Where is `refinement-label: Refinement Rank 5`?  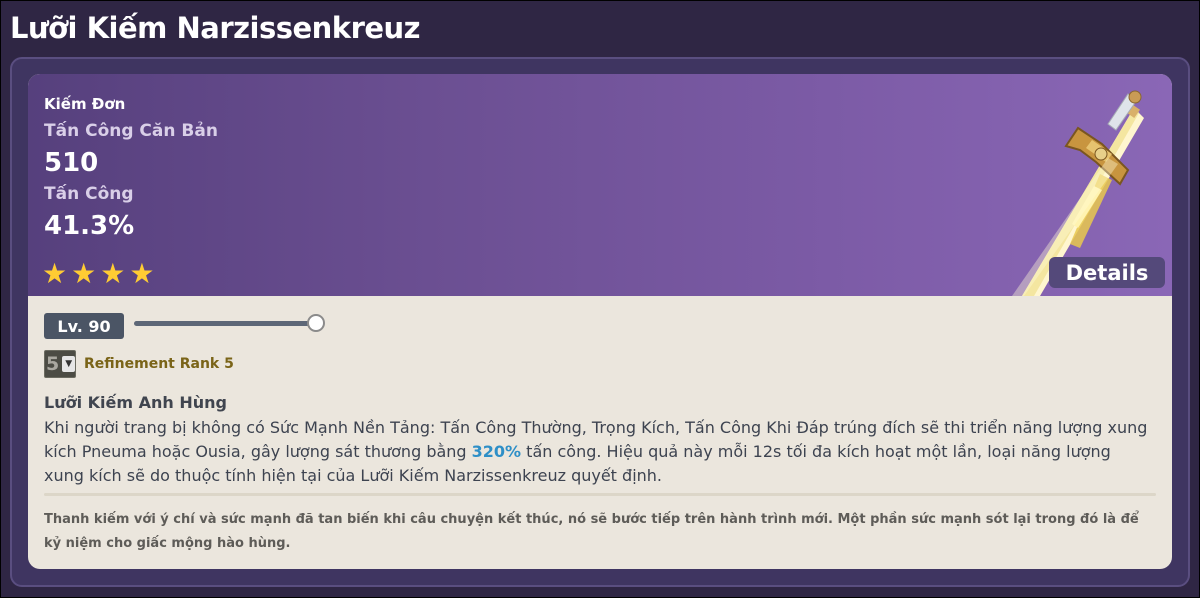
refinement-label: Refinement Rank 5 is located at coordinates (159, 364).